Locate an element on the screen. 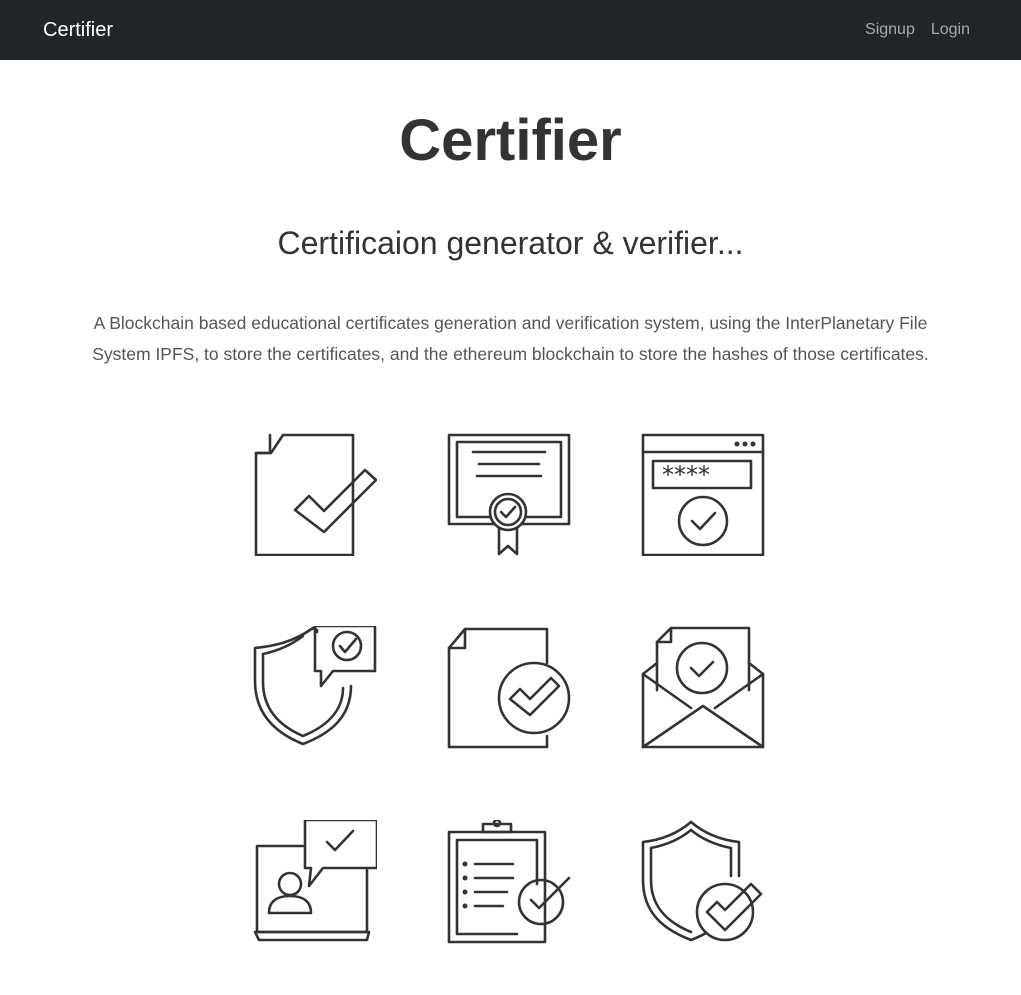  shield-message-check-icon is located at coordinates (315, 688).